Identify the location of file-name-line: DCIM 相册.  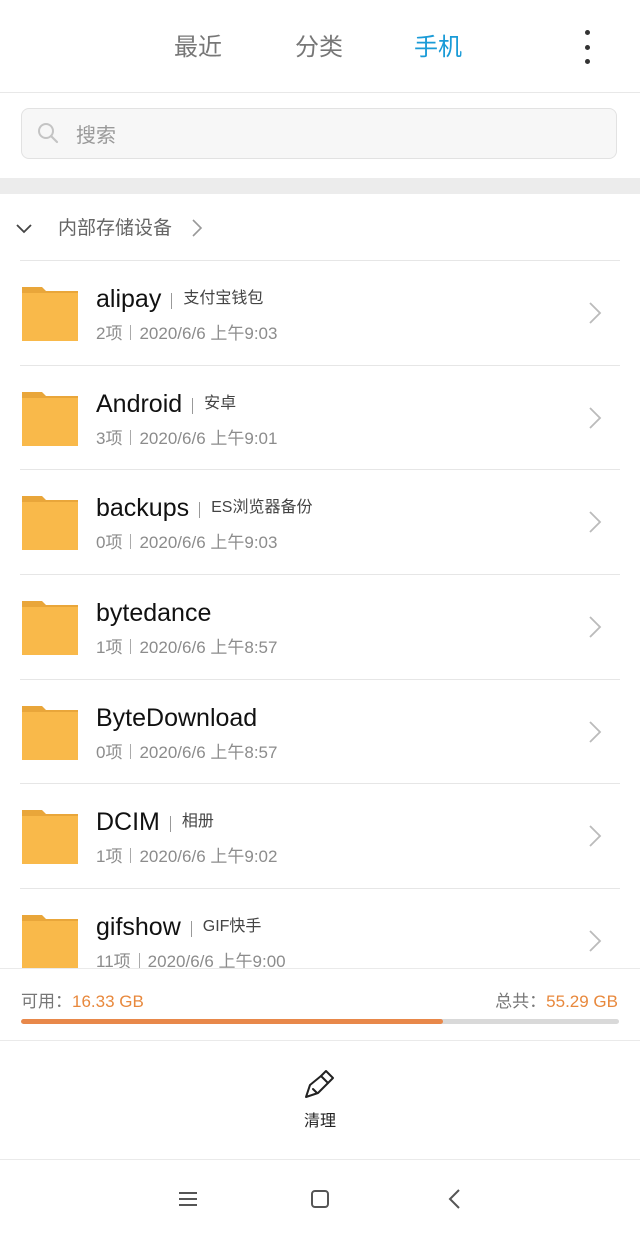
(155, 822).